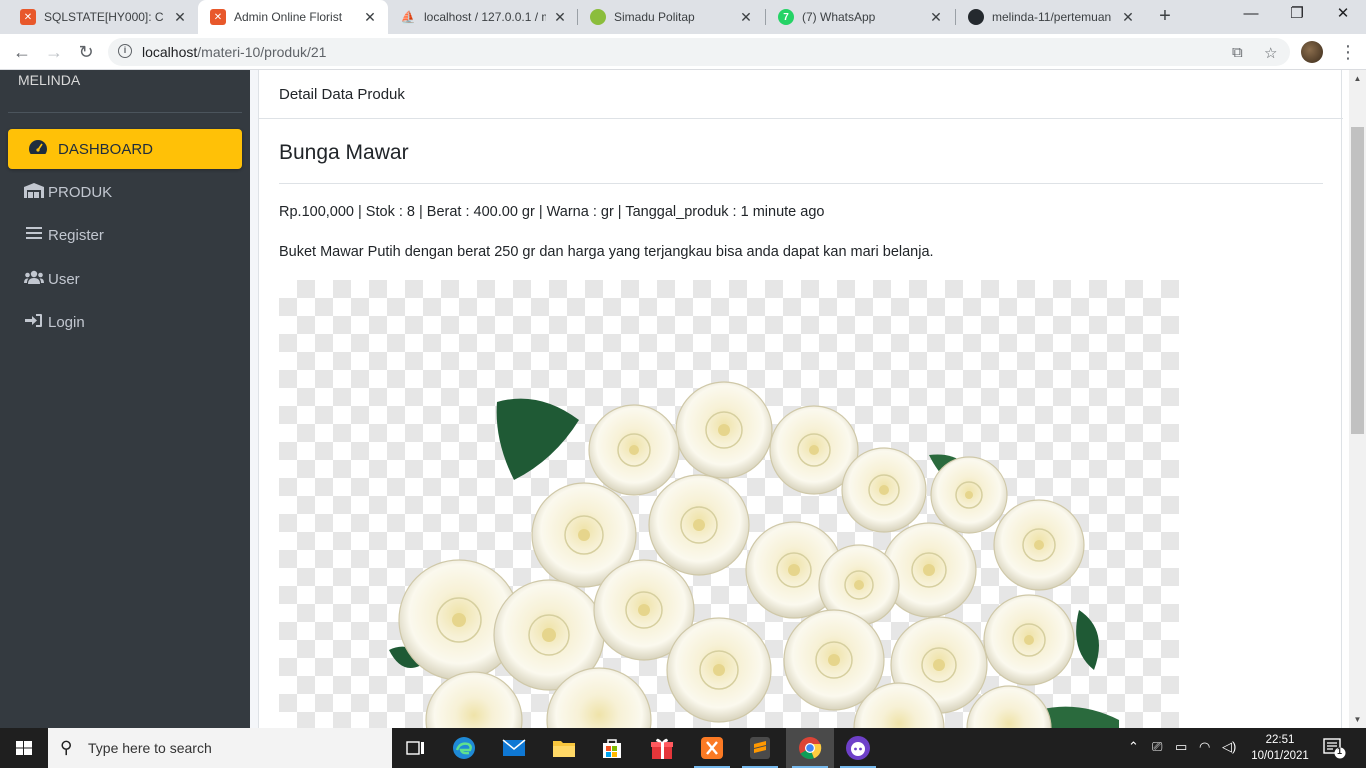 The width and height of the screenshot is (1366, 773). Describe the element at coordinates (1237, 52) in the screenshot. I see `translate-icon: ⧉` at that location.